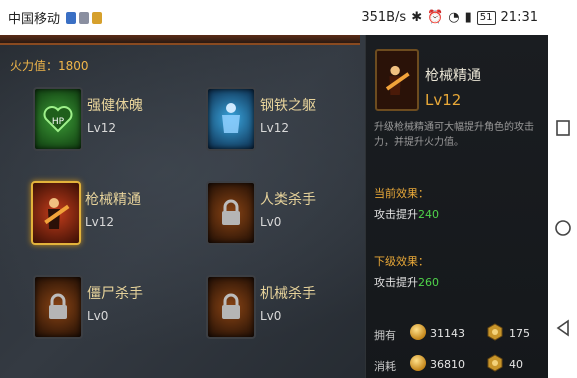 The image size is (577, 378). Describe the element at coordinates (231, 119) in the screenshot. I see `steel-body-icon` at that location.